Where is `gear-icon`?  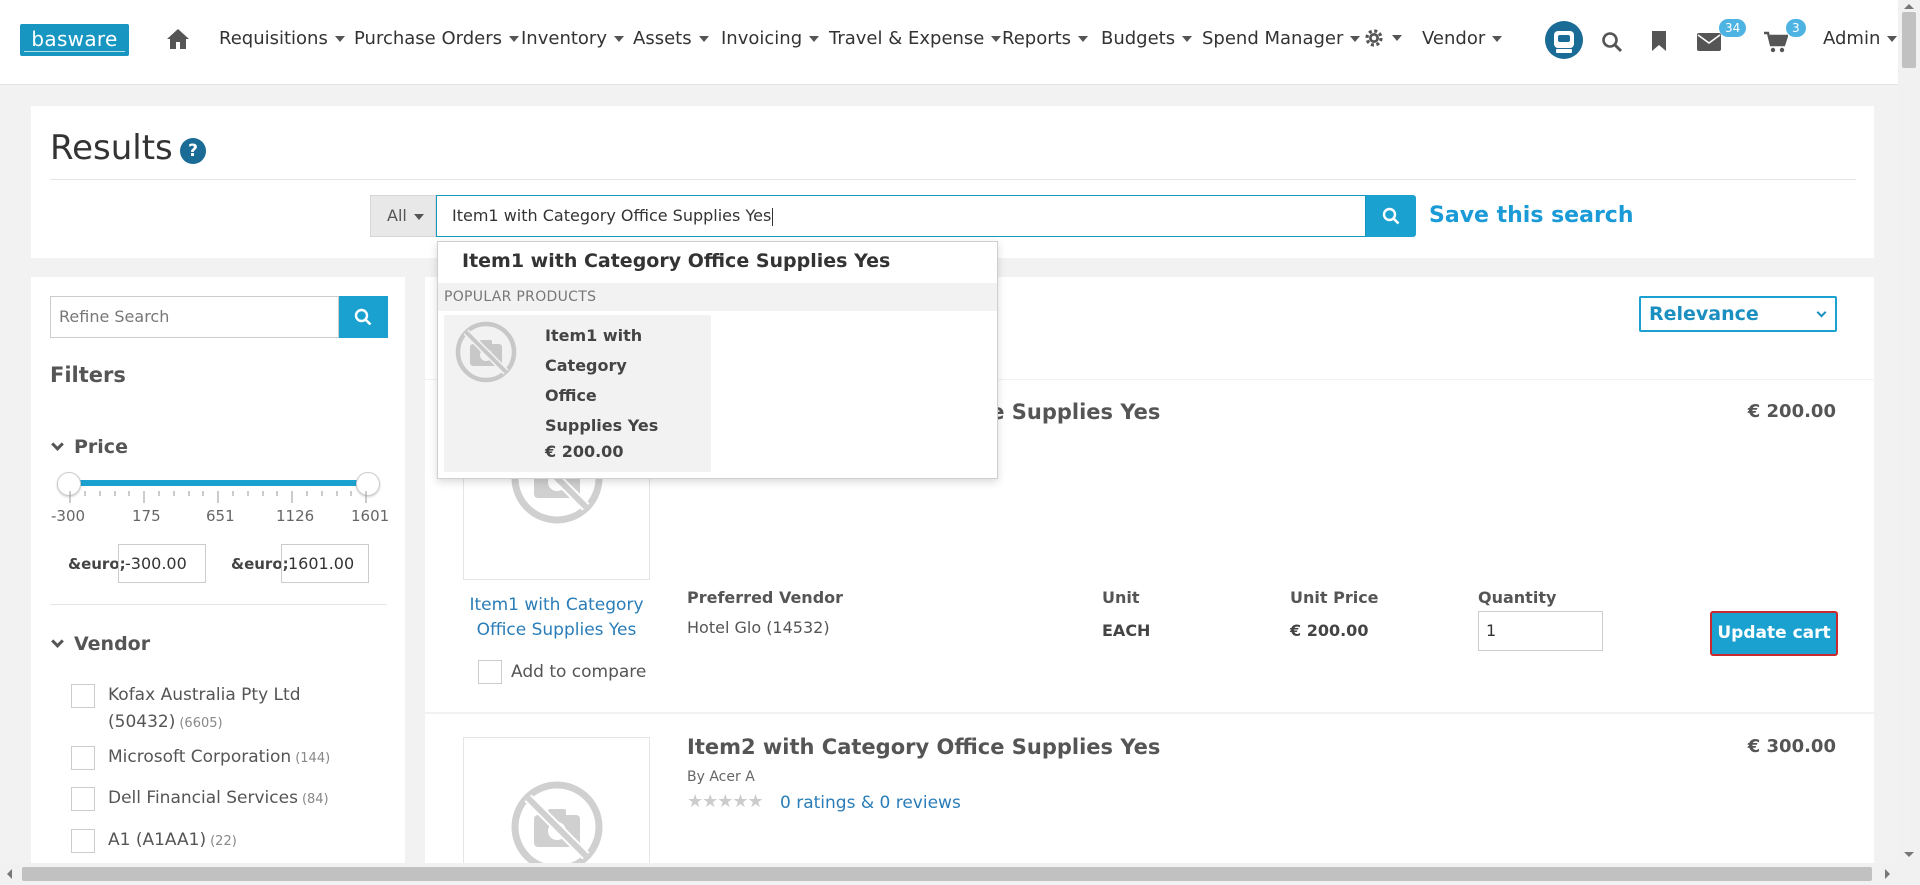
gear-icon is located at coordinates (1374, 38).